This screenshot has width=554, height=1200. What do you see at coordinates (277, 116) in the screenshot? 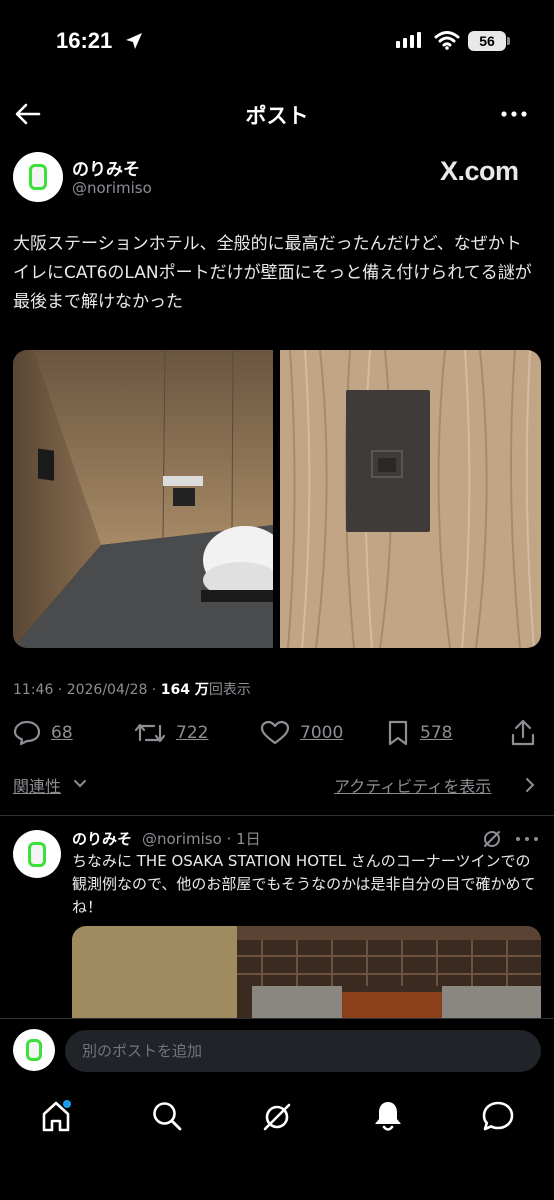
I see `page-title: ポスト` at bounding box center [277, 116].